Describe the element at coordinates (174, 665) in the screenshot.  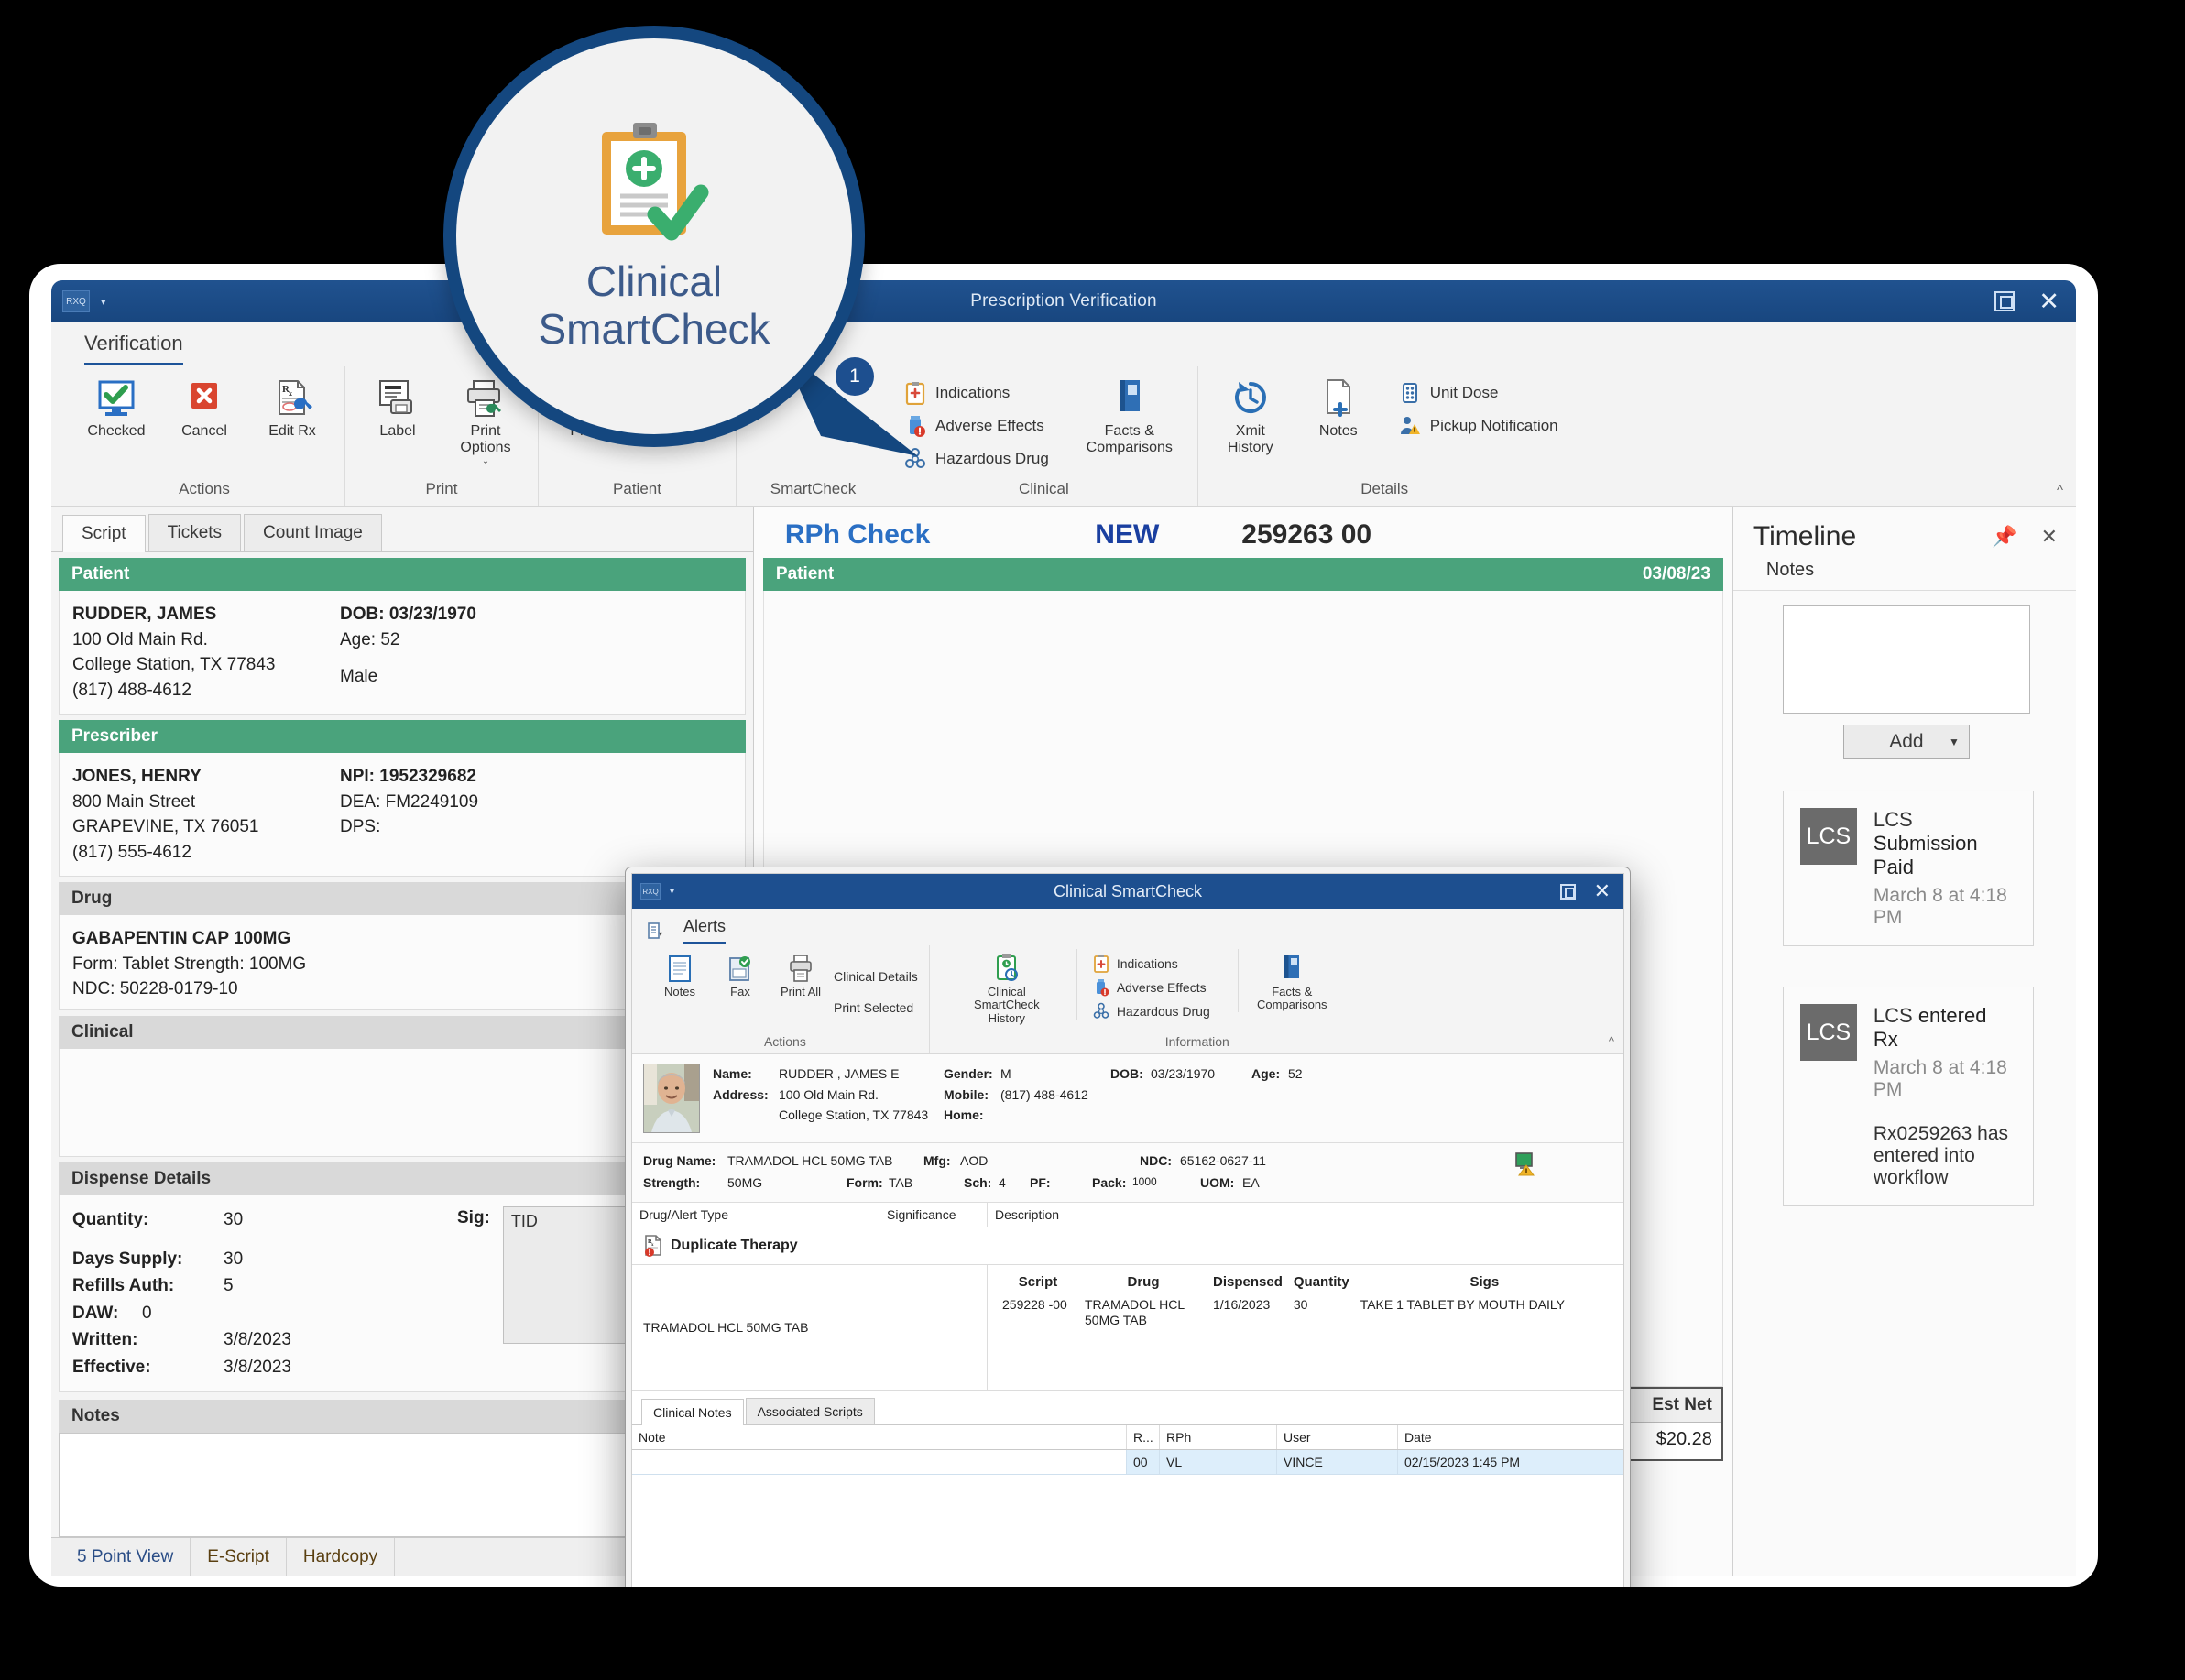
I see `patient-address-2: College Station, TX 77843` at that location.